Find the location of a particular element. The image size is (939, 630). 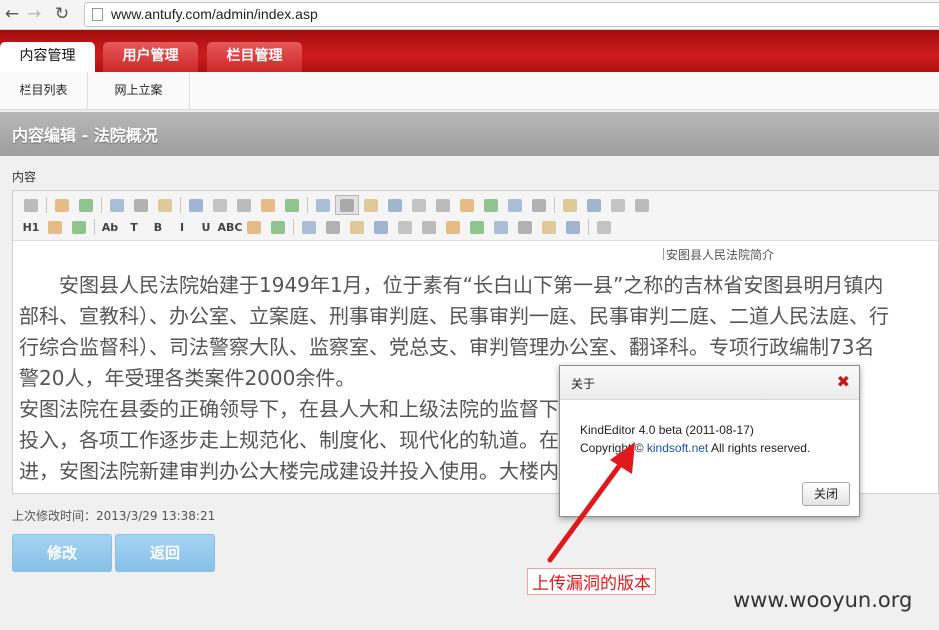

select-all-icon-glyph is located at coordinates (594, 205).